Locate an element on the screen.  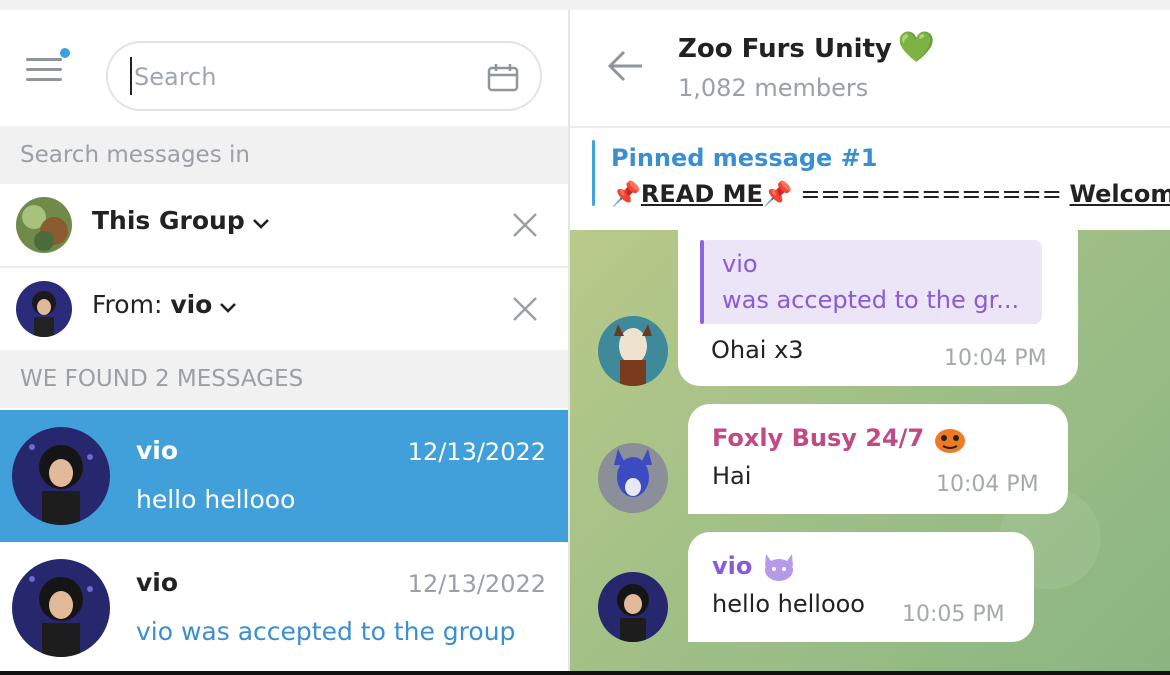
filter-label: This Group is located at coordinates (168, 220).